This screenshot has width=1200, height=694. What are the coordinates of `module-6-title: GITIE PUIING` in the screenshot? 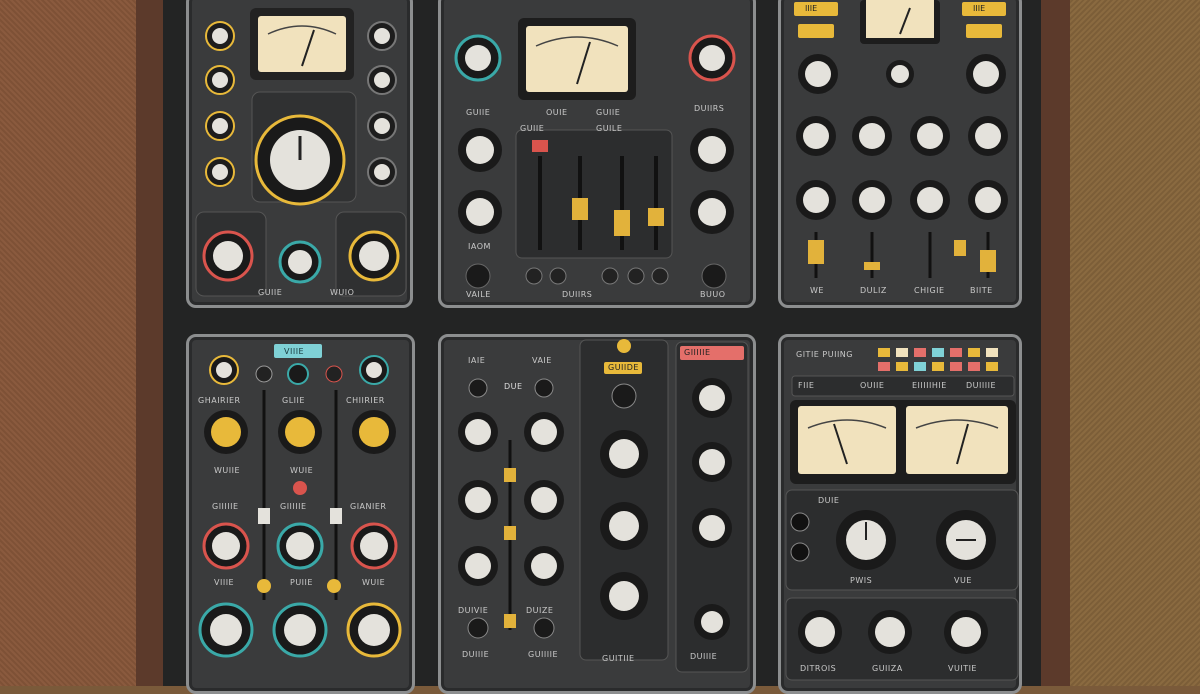 It's located at (824, 354).